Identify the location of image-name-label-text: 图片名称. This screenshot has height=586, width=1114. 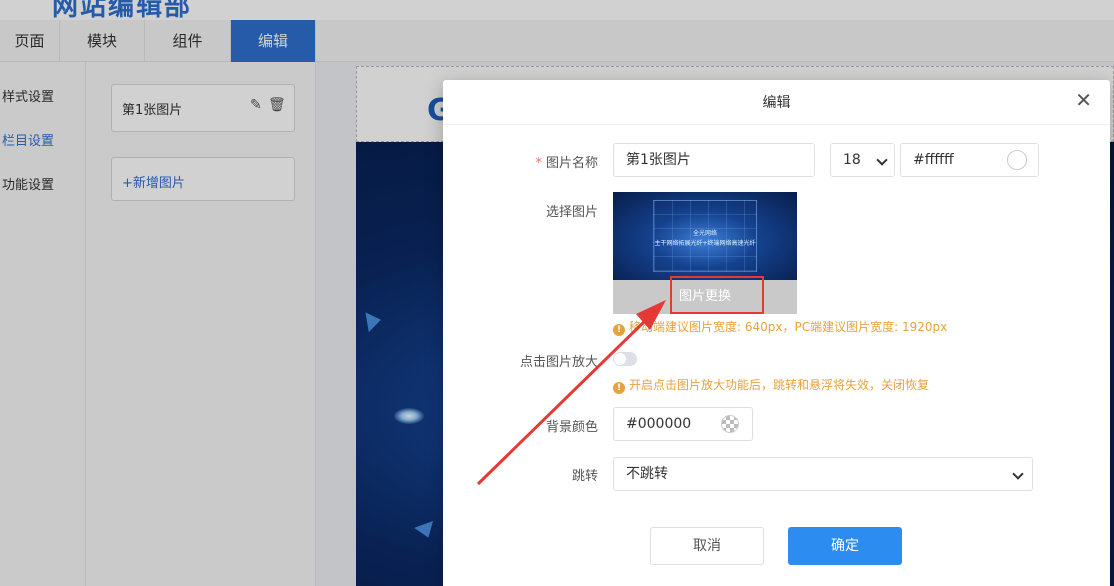
(571, 163).